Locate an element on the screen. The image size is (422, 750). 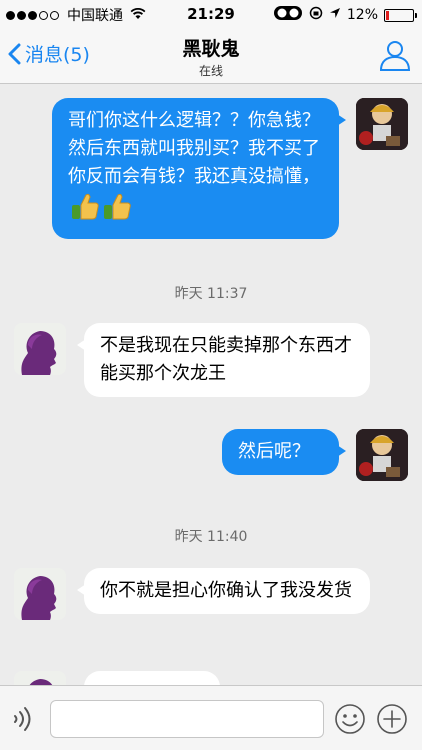
location-icon is located at coordinates (335, 15).